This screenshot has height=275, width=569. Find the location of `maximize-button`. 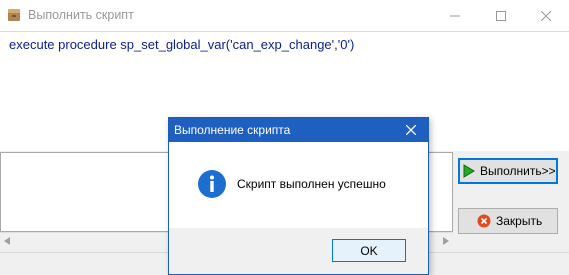

maximize-button is located at coordinates (501, 15).